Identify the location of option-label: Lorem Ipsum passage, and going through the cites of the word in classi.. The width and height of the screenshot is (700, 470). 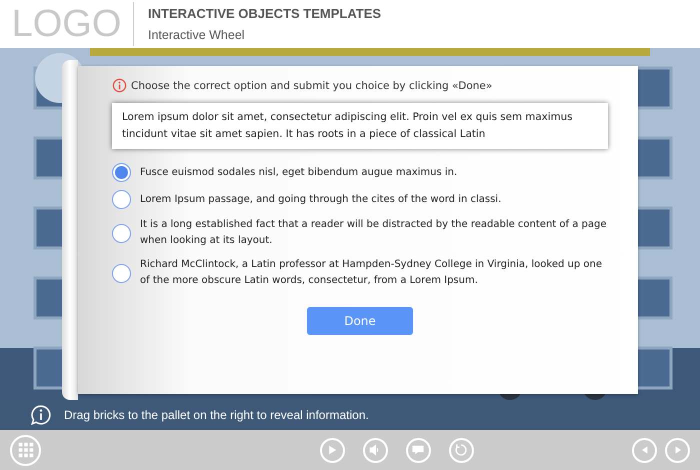
(321, 199).